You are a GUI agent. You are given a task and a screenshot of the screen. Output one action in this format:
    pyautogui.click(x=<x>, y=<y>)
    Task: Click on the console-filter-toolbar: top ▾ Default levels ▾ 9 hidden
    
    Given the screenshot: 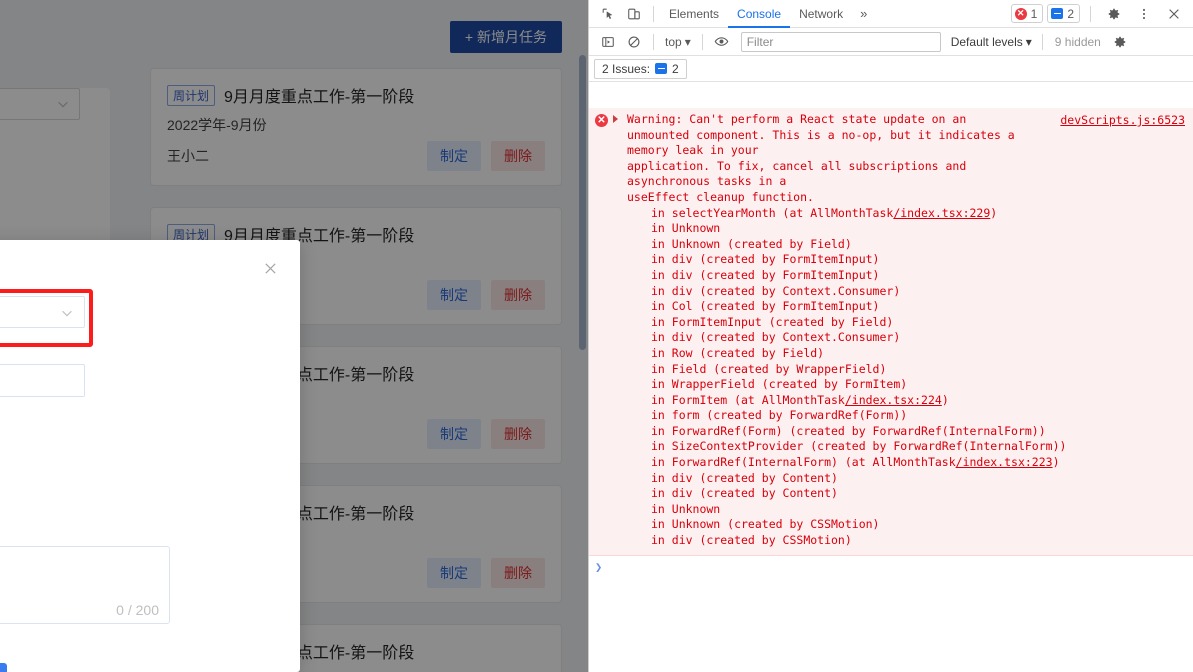 What is the action you would take?
    pyautogui.click(x=891, y=42)
    